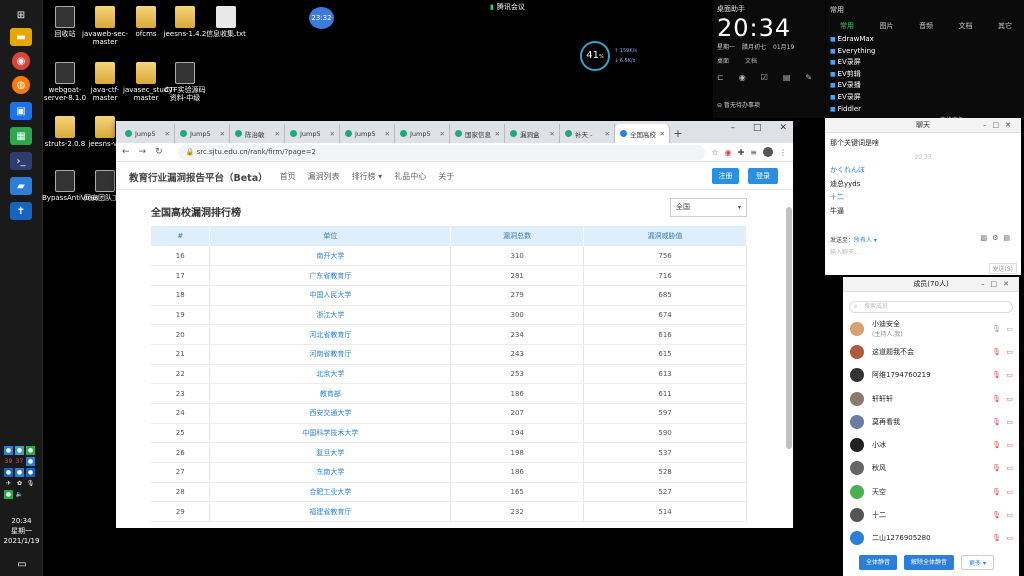 Image resolution: width=1024 pixels, height=576 pixels. I want to click on launcher-item: EdrawMax, so click(852, 40).